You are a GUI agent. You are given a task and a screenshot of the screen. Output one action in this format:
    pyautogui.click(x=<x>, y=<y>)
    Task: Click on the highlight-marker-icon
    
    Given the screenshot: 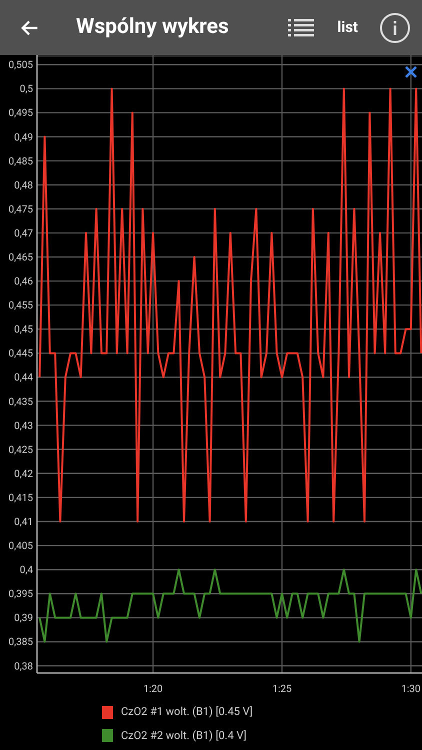 What is the action you would take?
    pyautogui.click(x=411, y=72)
    